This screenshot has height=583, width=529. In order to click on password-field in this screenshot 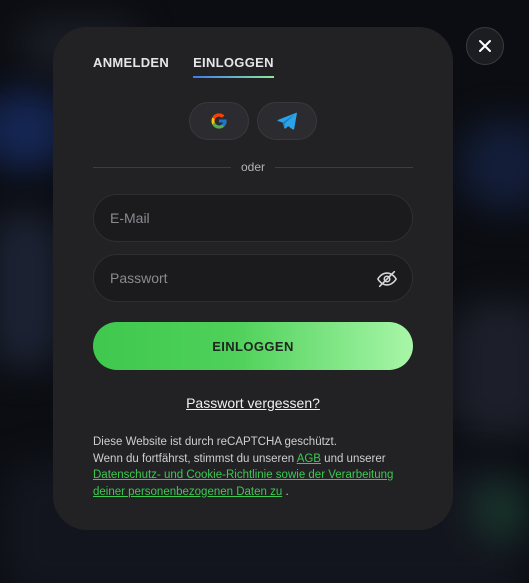, I will do `click(253, 278)`.